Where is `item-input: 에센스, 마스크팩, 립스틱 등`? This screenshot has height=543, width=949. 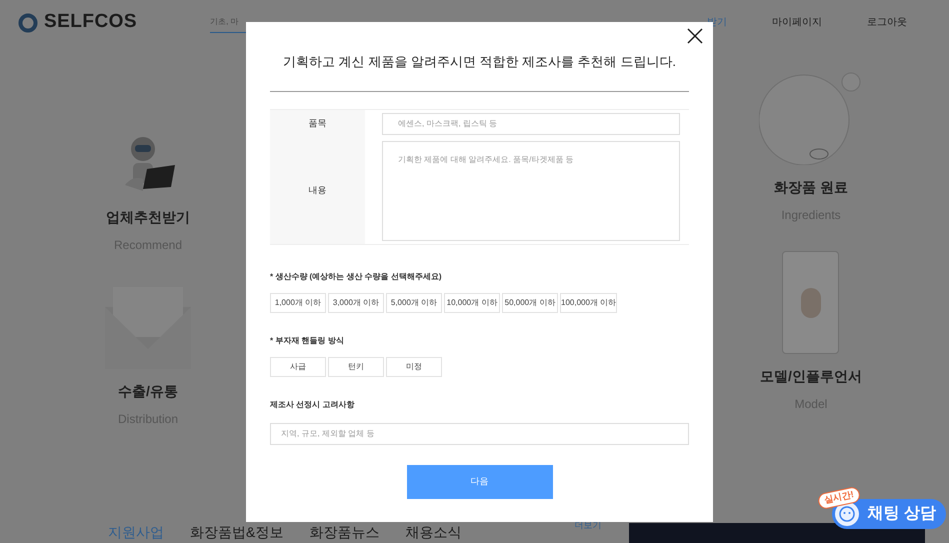 item-input: 에센스, 마스크팩, 립스틱 등 is located at coordinates (531, 123).